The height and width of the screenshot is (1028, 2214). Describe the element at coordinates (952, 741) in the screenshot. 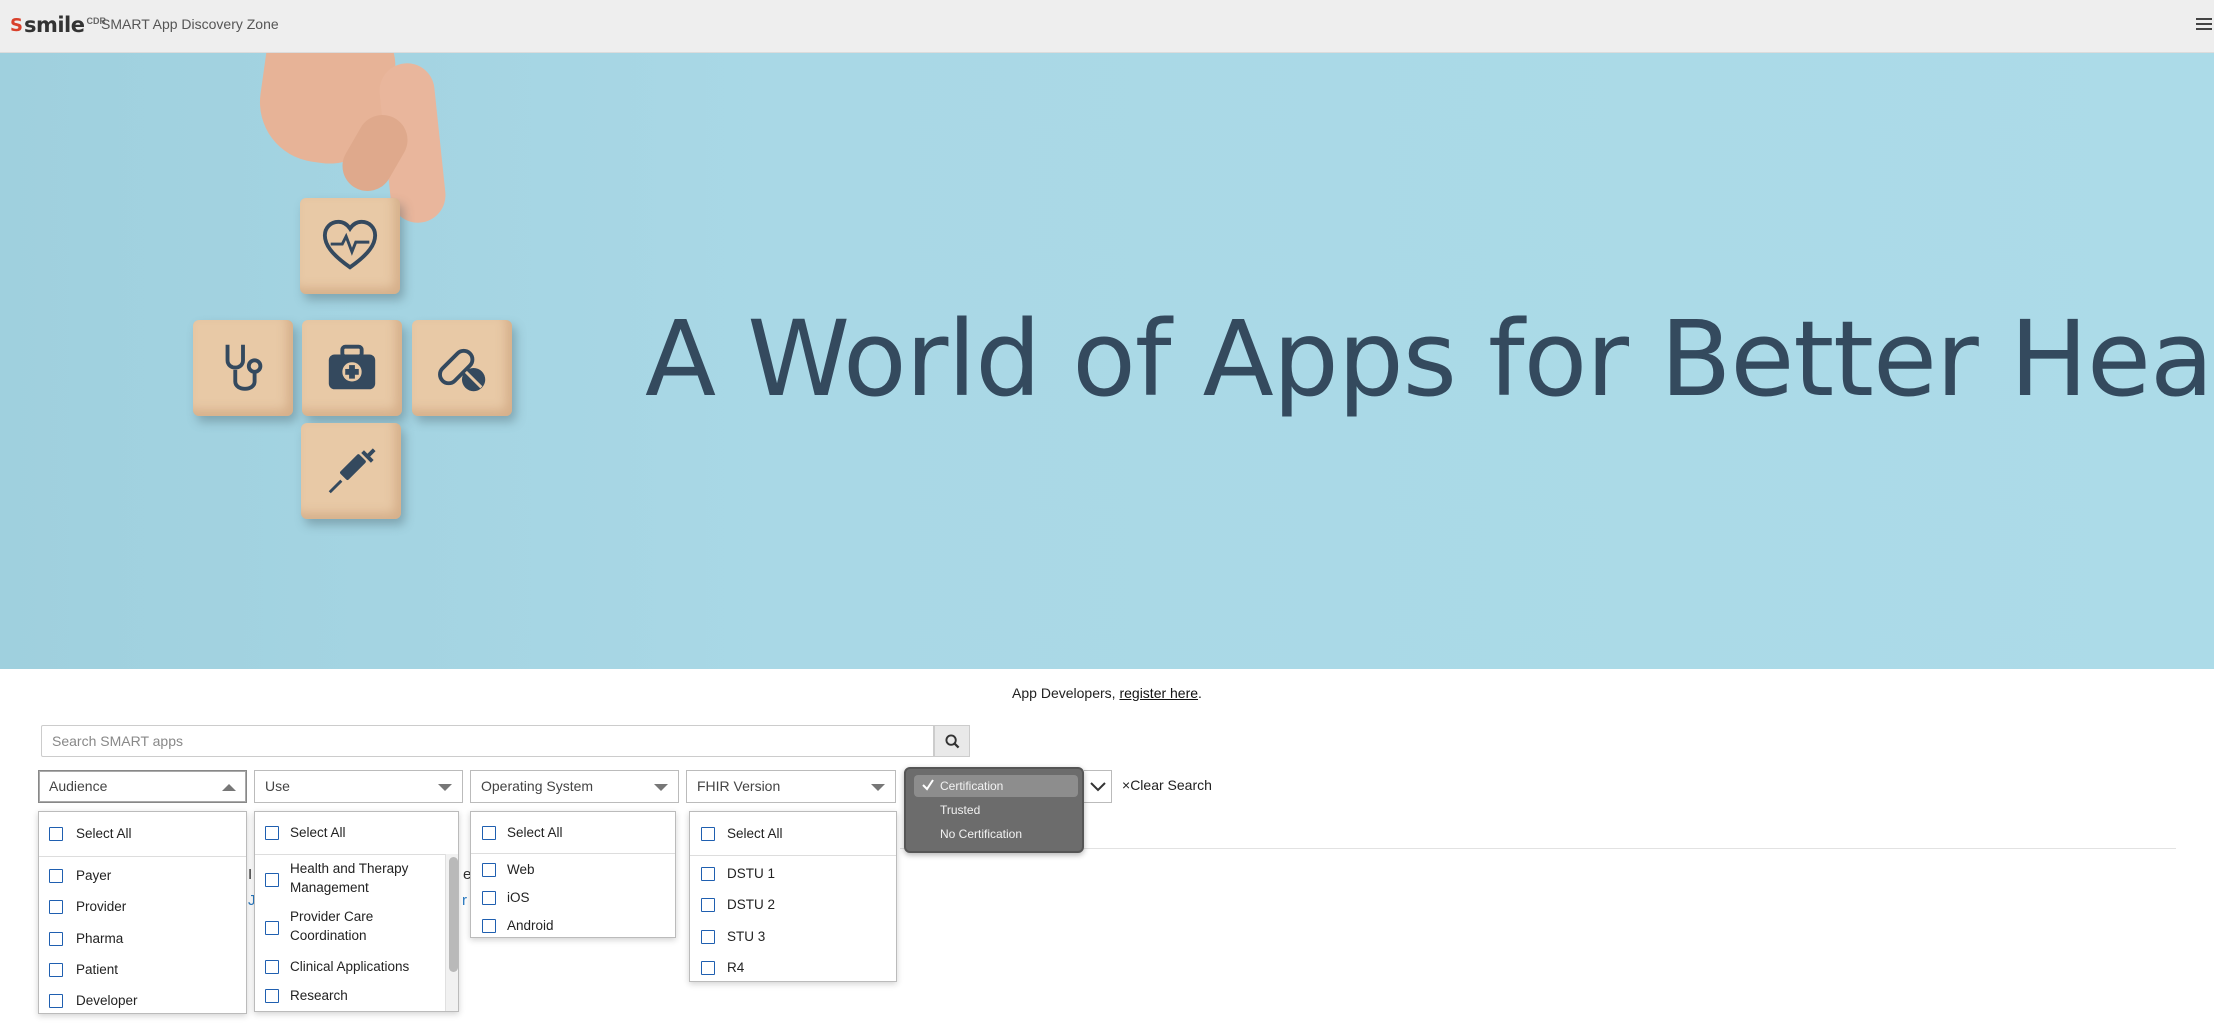

I see `search-button` at that location.